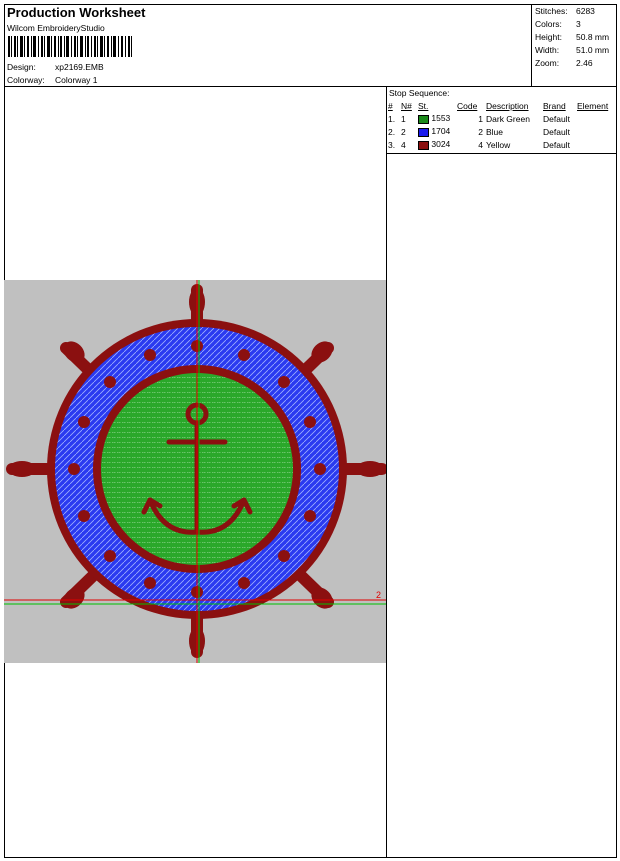 This screenshot has height=861, width=620. I want to click on row-description: Dark Green, so click(508, 118).